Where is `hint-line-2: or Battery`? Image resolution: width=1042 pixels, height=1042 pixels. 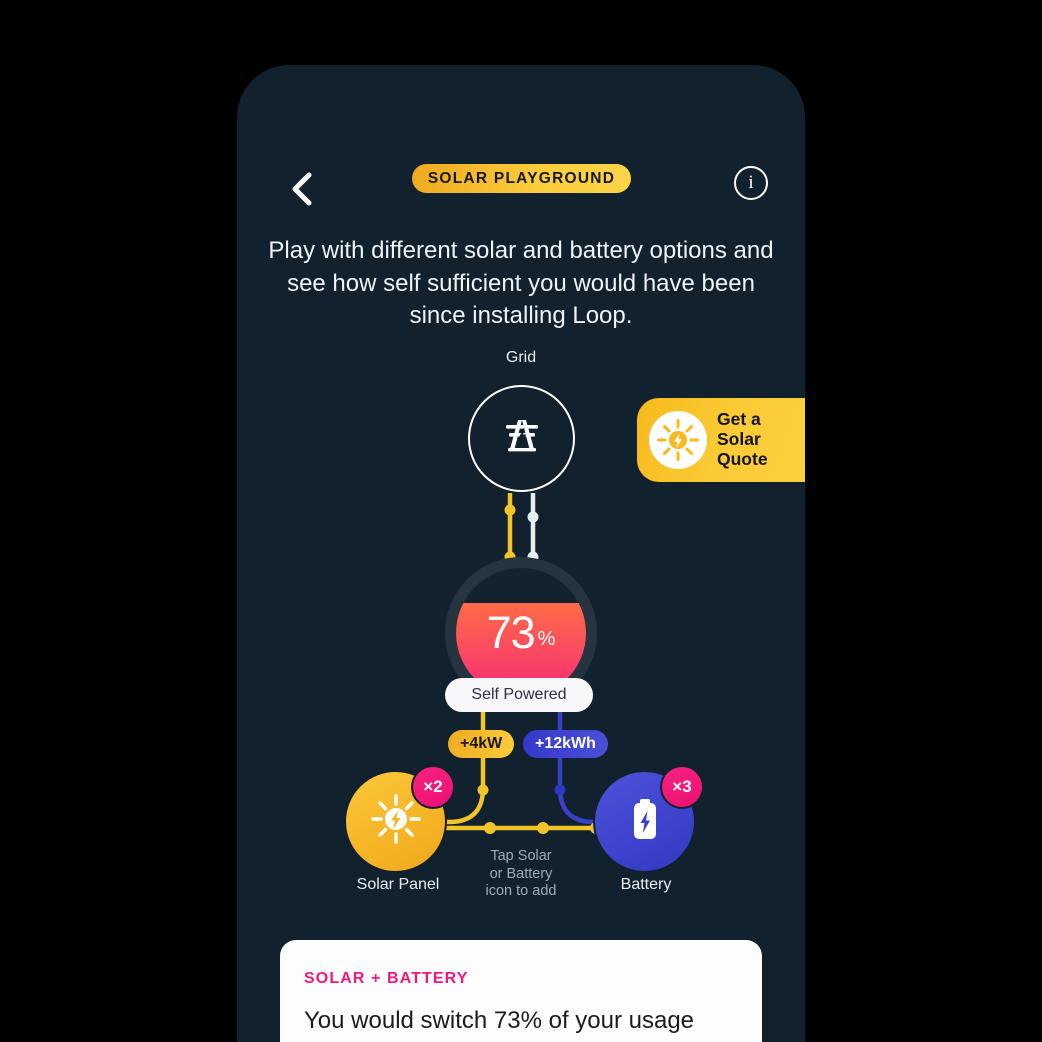 hint-line-2: or Battery is located at coordinates (521, 873).